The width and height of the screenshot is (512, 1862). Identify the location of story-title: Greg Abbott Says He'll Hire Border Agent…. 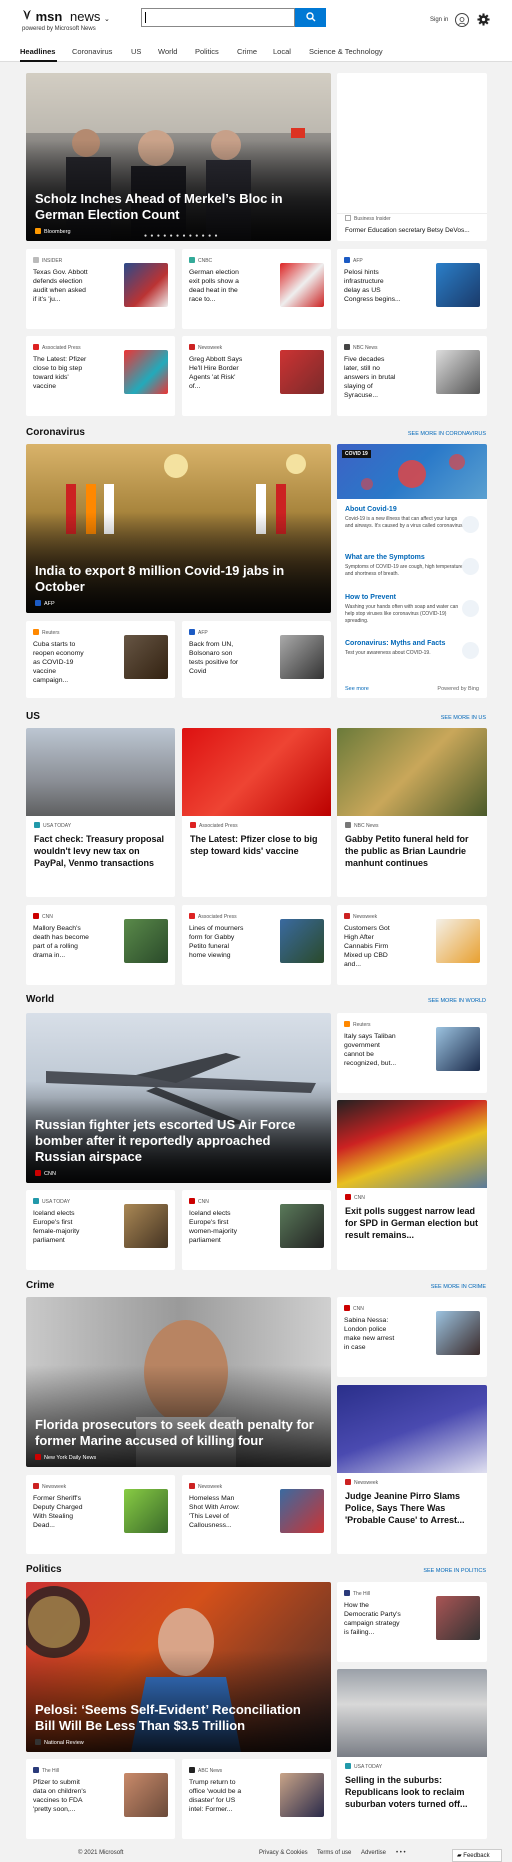
(217, 373).